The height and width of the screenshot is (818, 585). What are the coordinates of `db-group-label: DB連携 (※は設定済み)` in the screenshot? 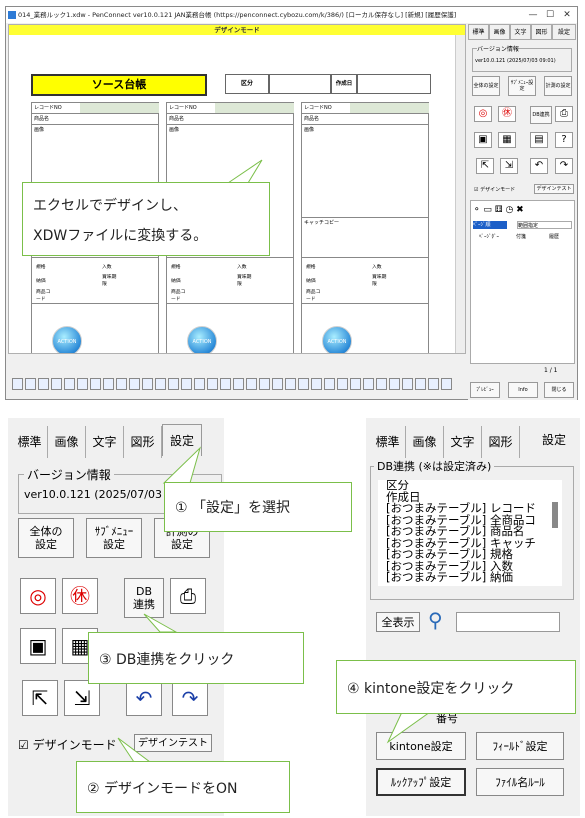 It's located at (434, 466).